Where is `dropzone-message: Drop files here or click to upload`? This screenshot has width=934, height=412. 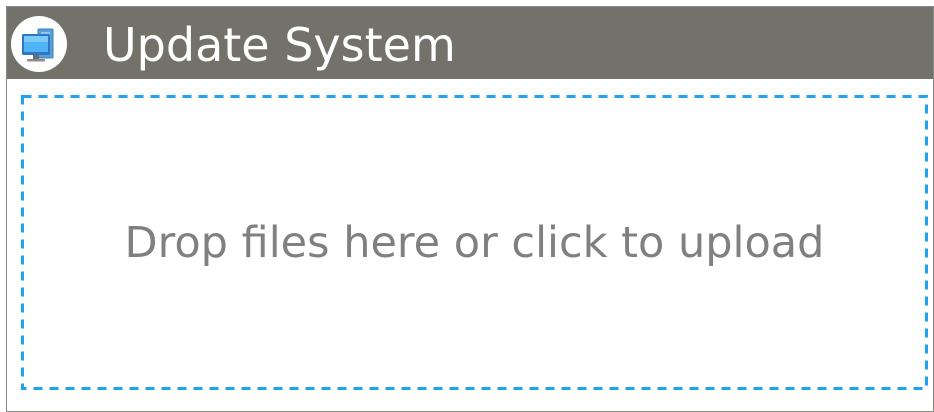 dropzone-message: Drop files here or click to upload is located at coordinates (474, 243).